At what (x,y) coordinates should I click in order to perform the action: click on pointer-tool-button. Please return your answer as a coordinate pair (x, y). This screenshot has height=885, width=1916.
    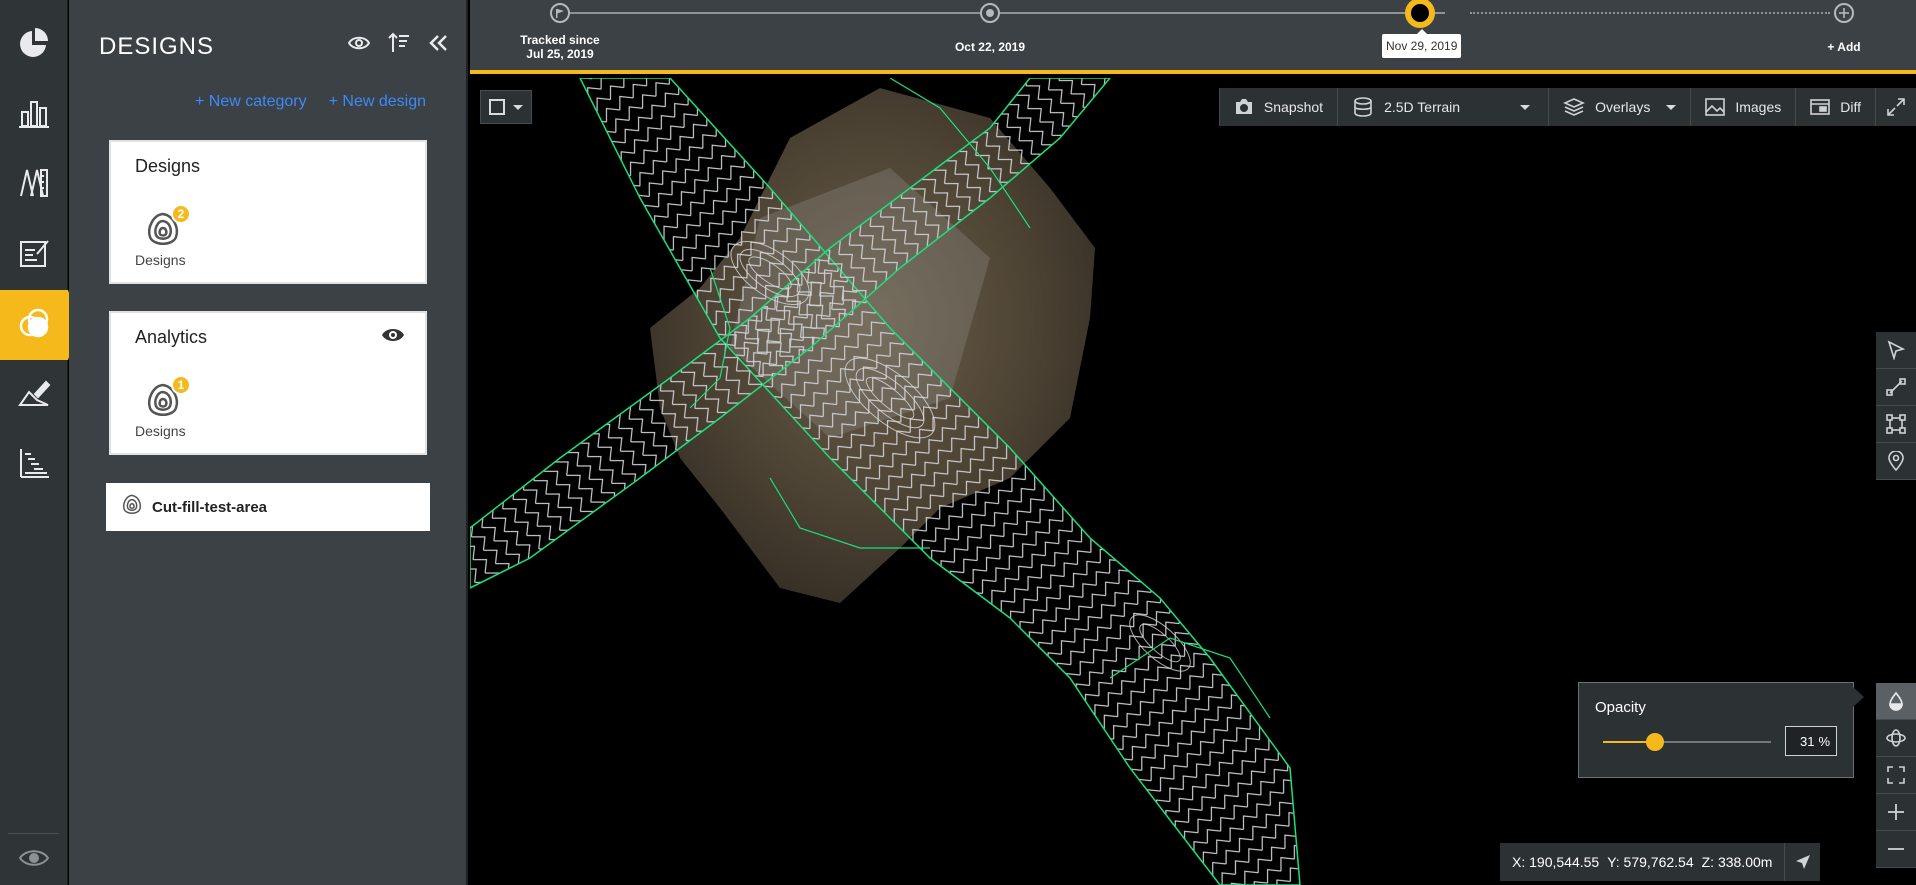
    Looking at the image, I should click on (1896, 350).